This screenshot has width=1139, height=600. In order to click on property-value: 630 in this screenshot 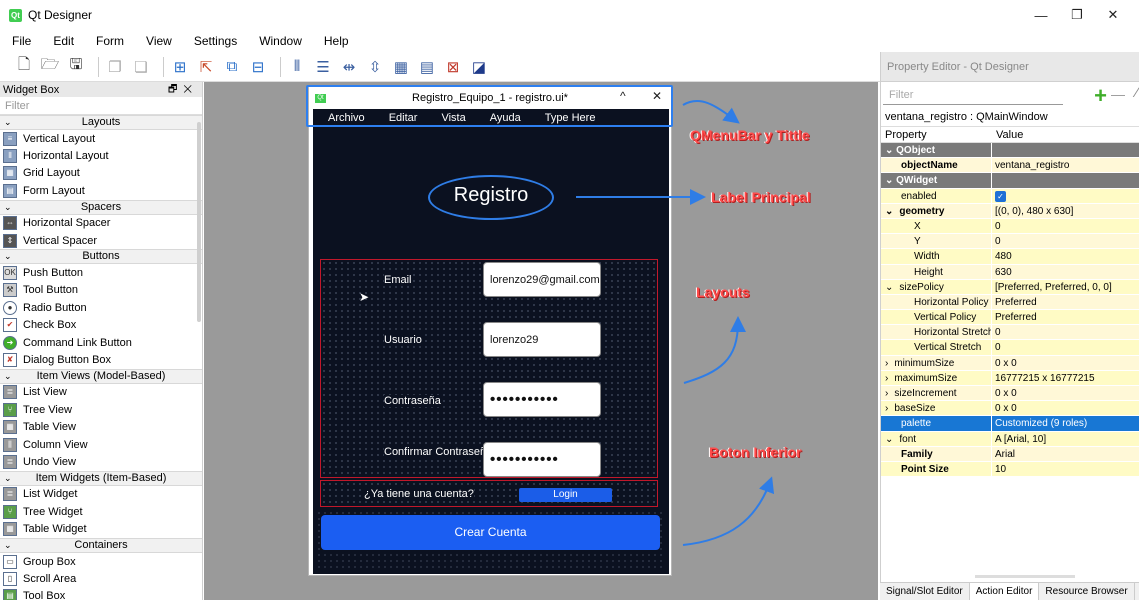, I will do `click(1065, 272)`.